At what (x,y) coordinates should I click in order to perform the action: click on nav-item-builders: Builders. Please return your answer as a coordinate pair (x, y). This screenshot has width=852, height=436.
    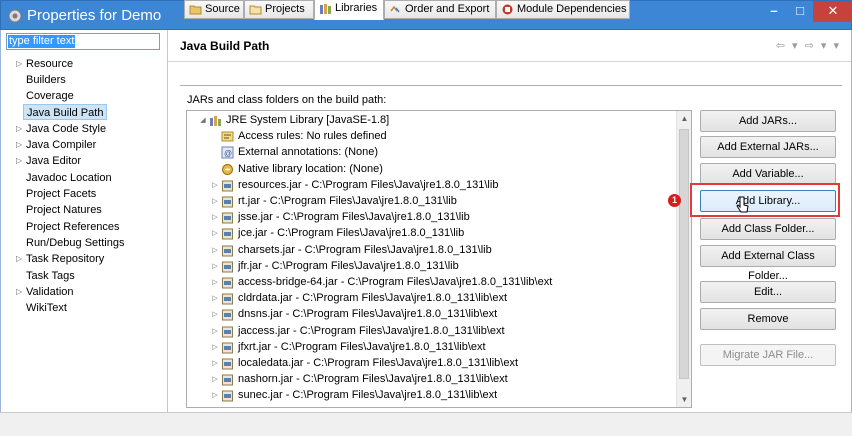
    Looking at the image, I should click on (46, 80).